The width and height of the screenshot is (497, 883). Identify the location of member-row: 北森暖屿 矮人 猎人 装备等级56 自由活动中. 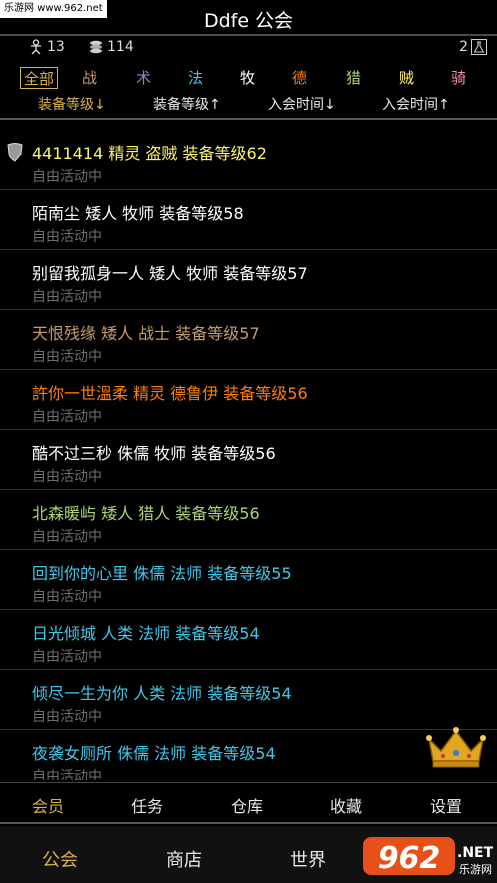
(248, 520).